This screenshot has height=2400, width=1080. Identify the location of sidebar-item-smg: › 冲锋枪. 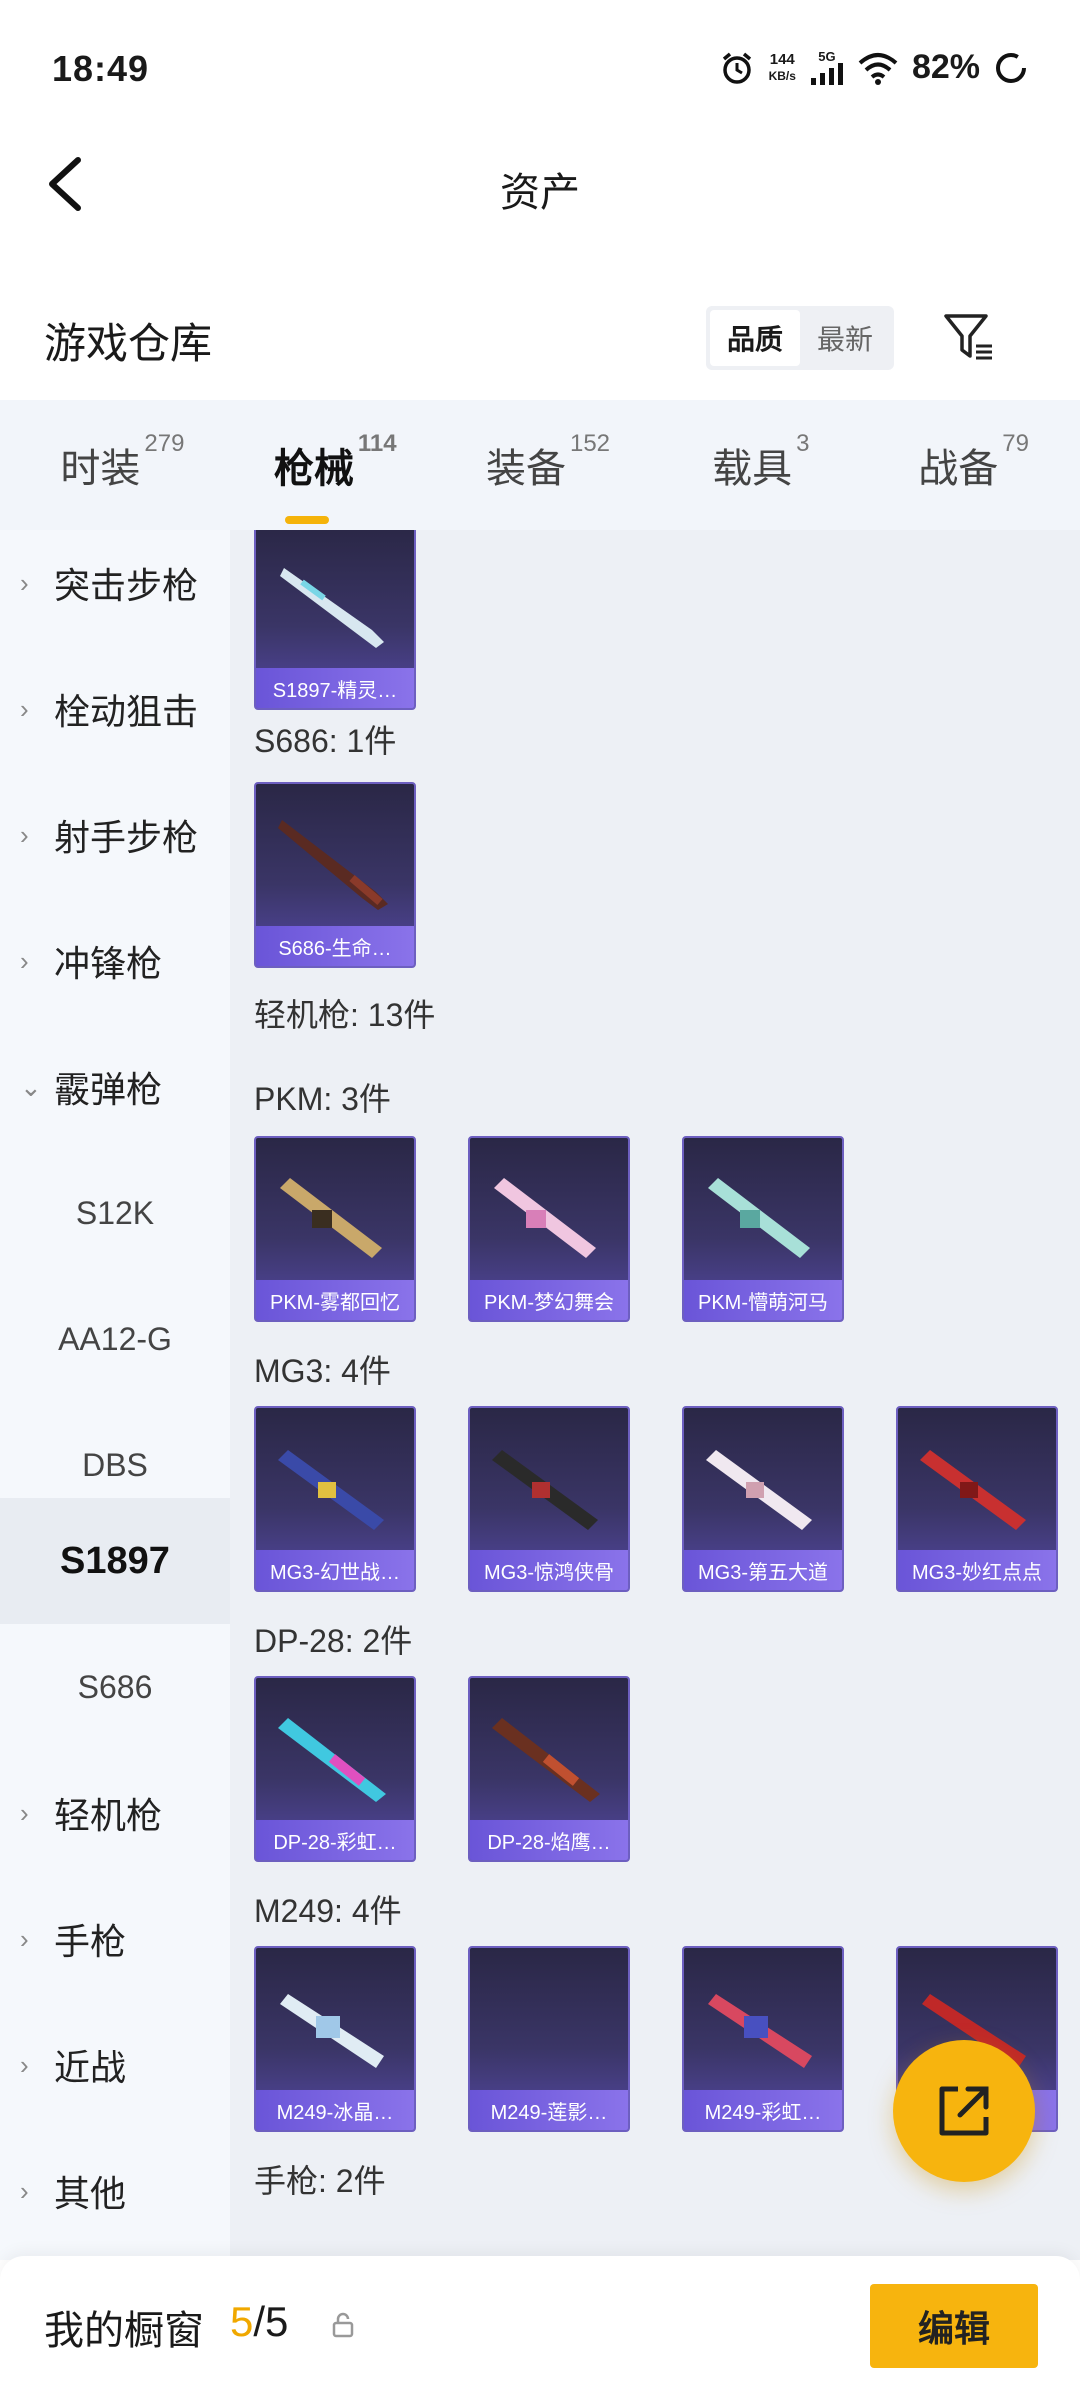
(115, 961).